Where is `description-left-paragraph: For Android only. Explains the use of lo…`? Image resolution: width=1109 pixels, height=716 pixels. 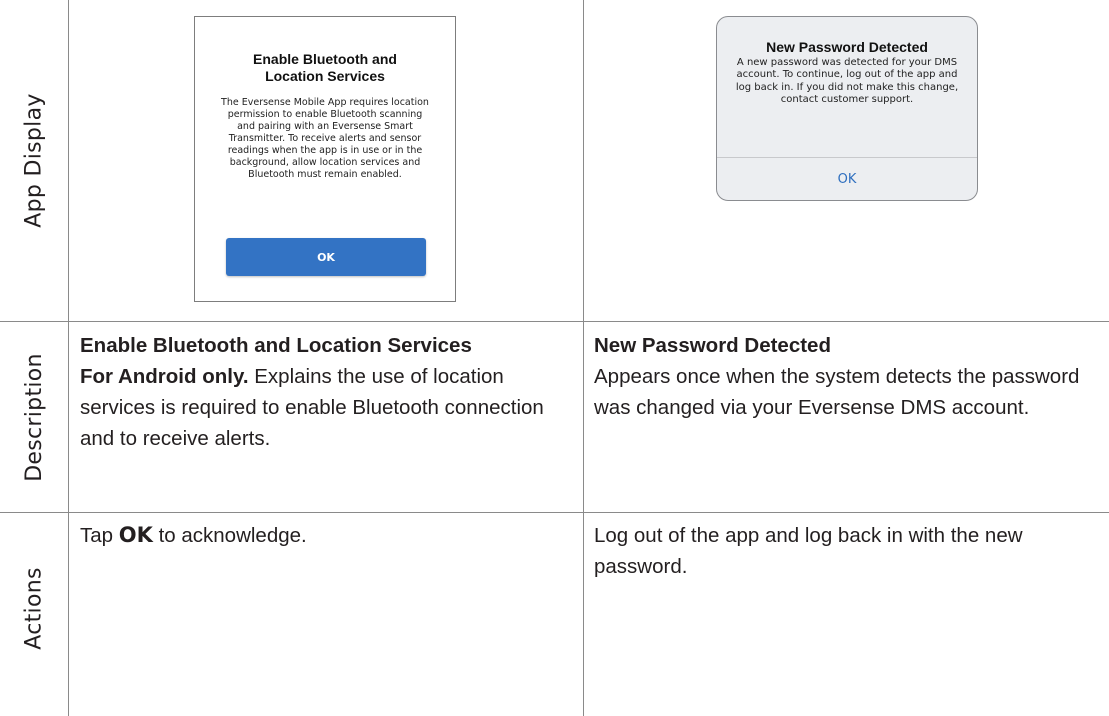 description-left-paragraph: For Android only. Explains the use of lo… is located at coordinates (325, 407).